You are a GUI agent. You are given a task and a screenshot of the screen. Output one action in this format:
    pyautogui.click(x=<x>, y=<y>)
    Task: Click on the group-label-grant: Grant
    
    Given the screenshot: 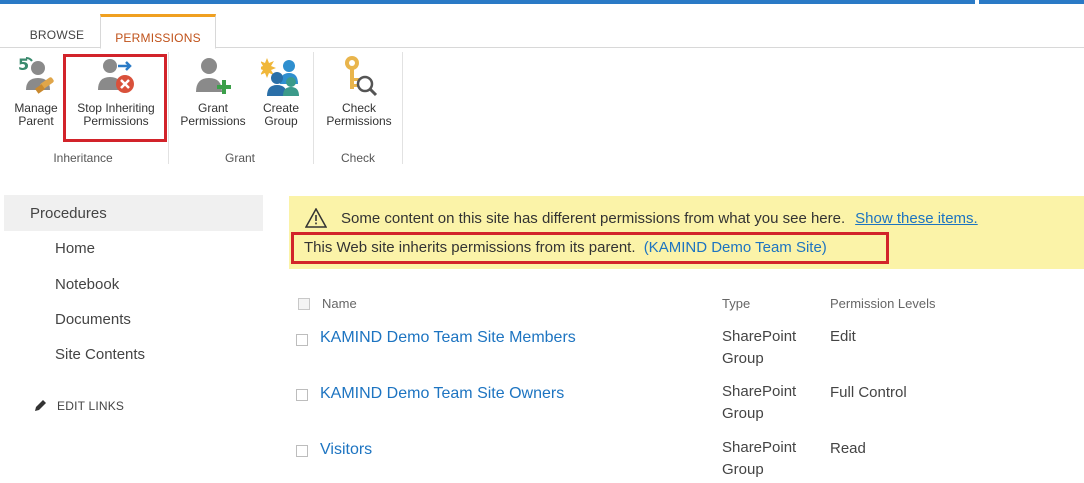 What is the action you would take?
    pyautogui.click(x=239, y=158)
    